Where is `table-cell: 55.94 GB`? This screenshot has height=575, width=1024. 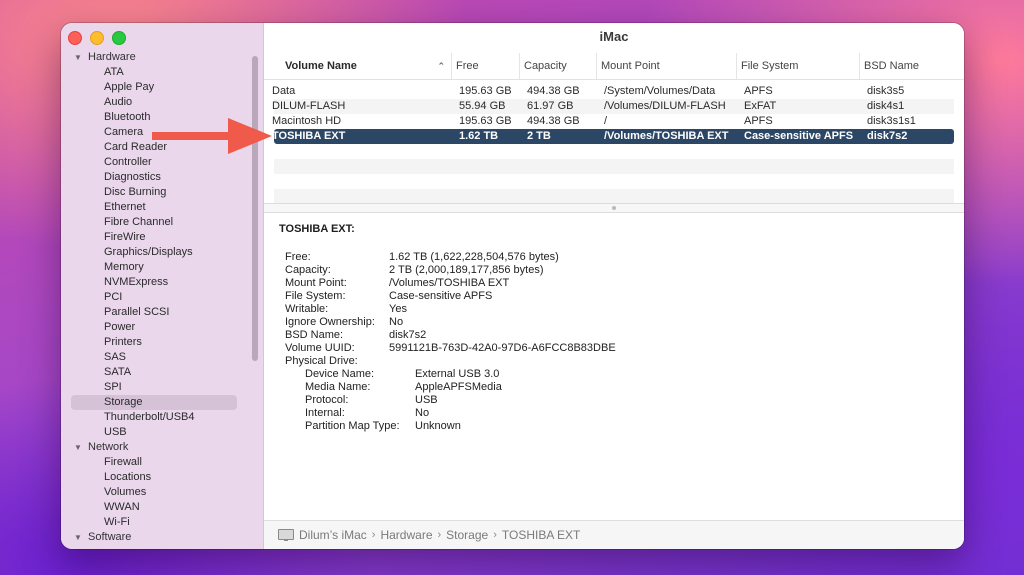 table-cell: 55.94 GB is located at coordinates (482, 106).